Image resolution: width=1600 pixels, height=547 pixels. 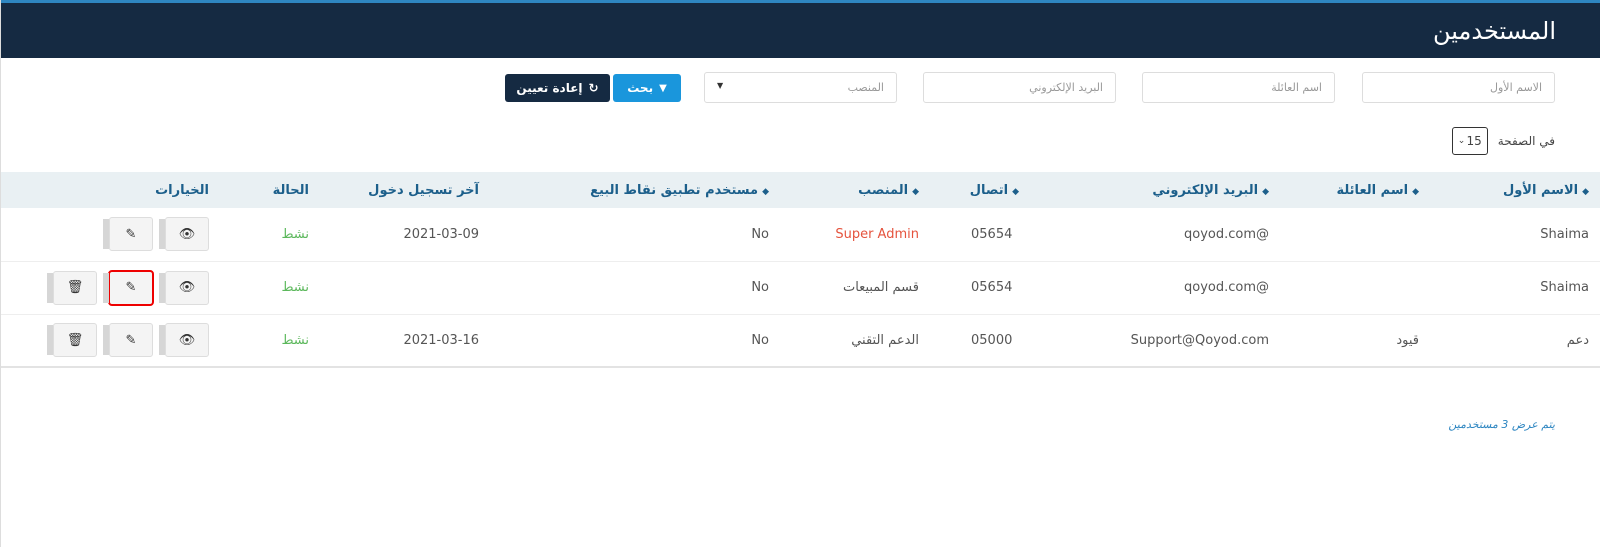 What do you see at coordinates (271, 190) in the screenshot?
I see `col-status: الحالة` at bounding box center [271, 190].